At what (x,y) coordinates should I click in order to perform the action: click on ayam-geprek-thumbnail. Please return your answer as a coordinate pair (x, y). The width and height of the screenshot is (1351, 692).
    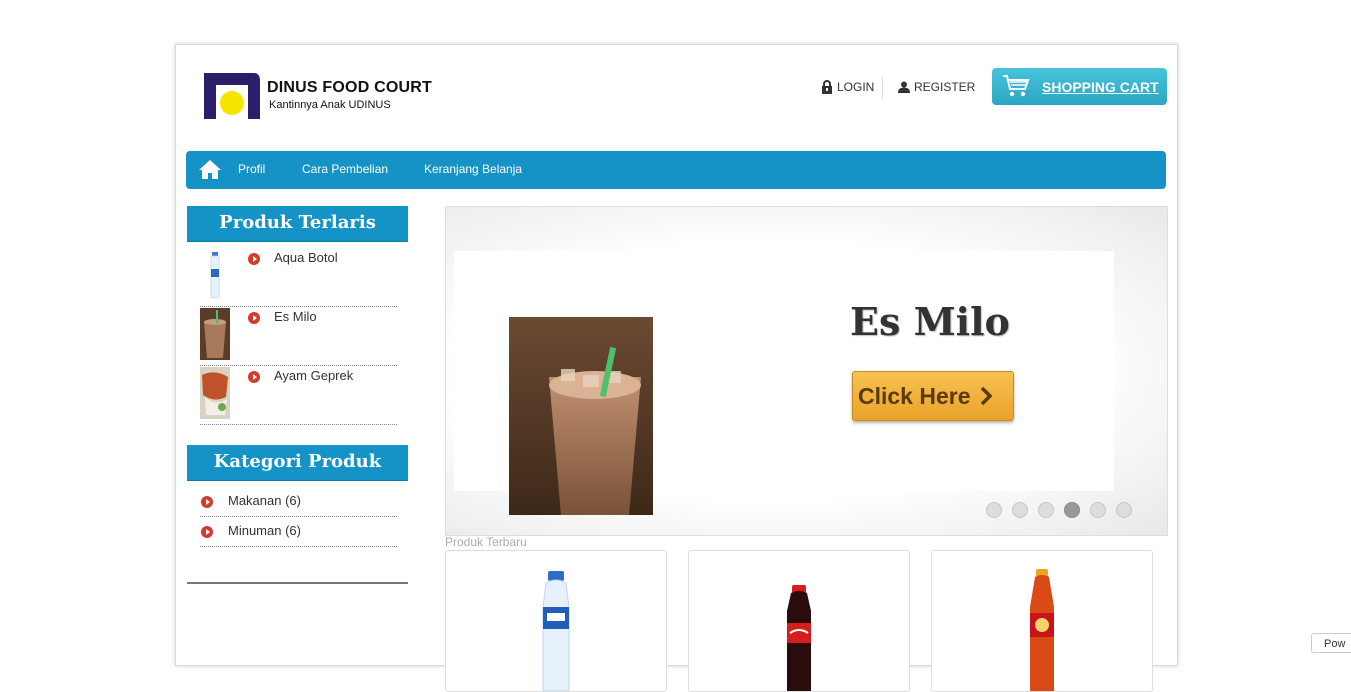
    Looking at the image, I should click on (215, 393).